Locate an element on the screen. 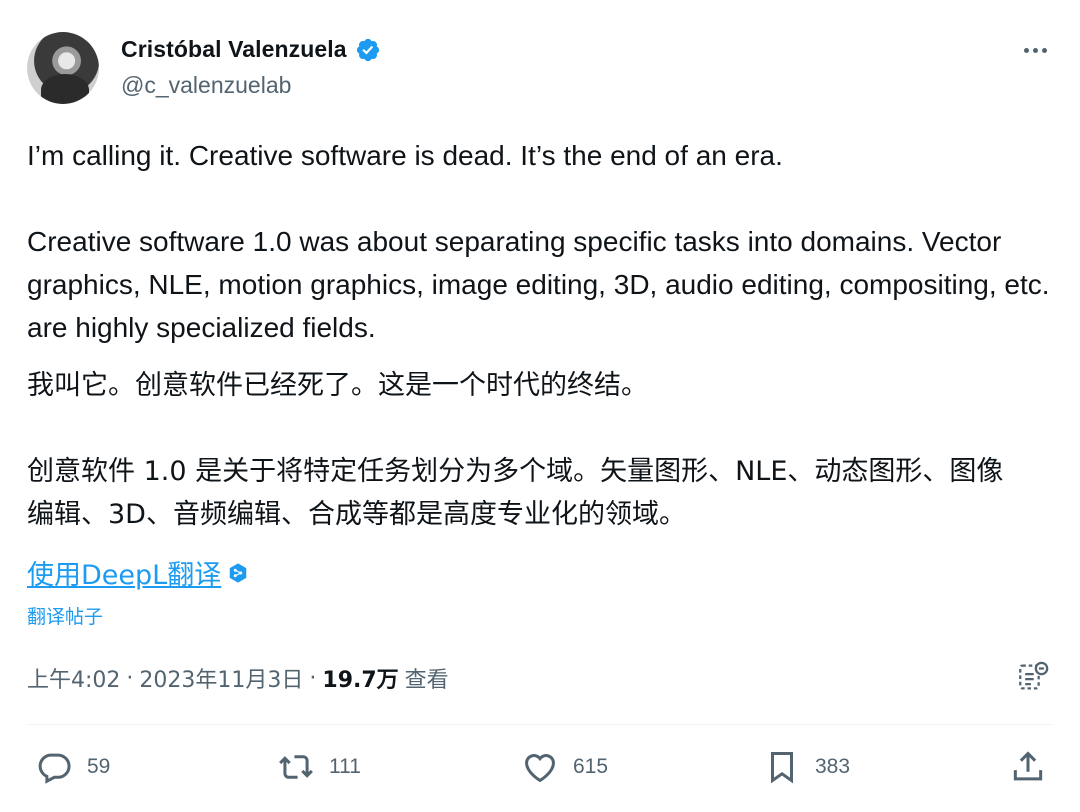 This screenshot has height=812, width=1080. like-count: 615 is located at coordinates (591, 766).